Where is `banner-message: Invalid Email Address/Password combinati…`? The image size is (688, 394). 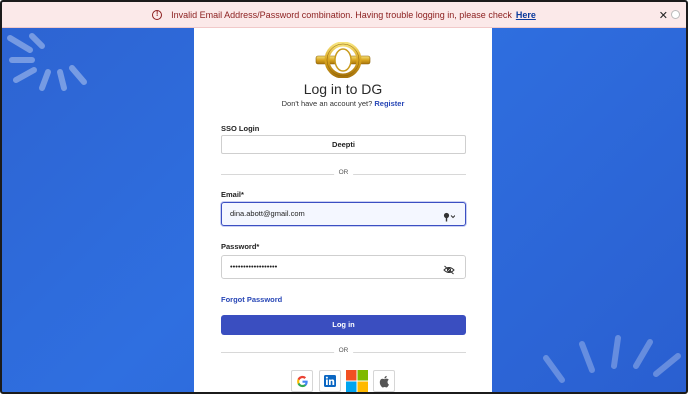
banner-message: Invalid Email Address/Password combinati… is located at coordinates (341, 14).